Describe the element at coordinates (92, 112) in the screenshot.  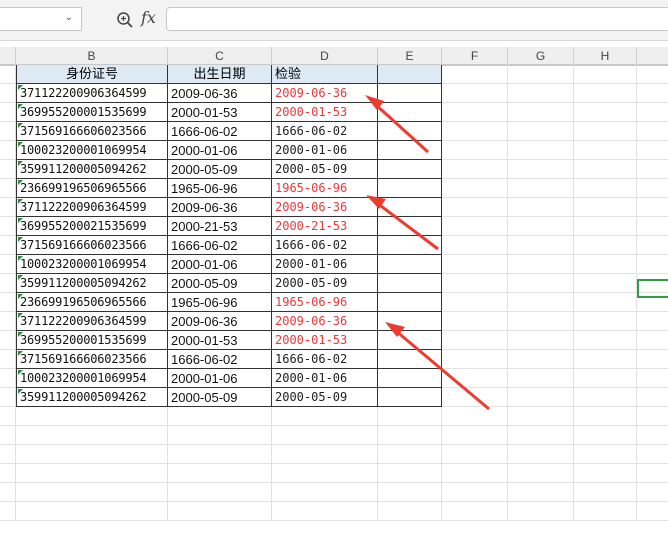
I see `id-number-cell: 369955200001535699` at that location.